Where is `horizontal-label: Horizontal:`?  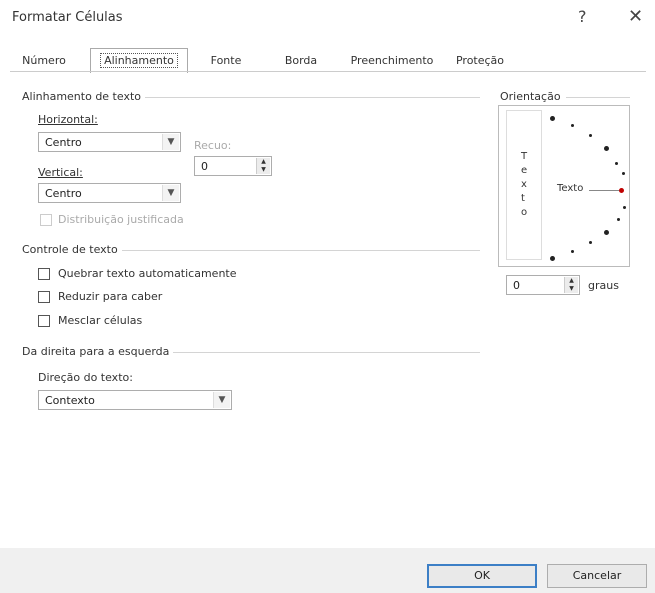 horizontal-label: Horizontal: is located at coordinates (68, 119).